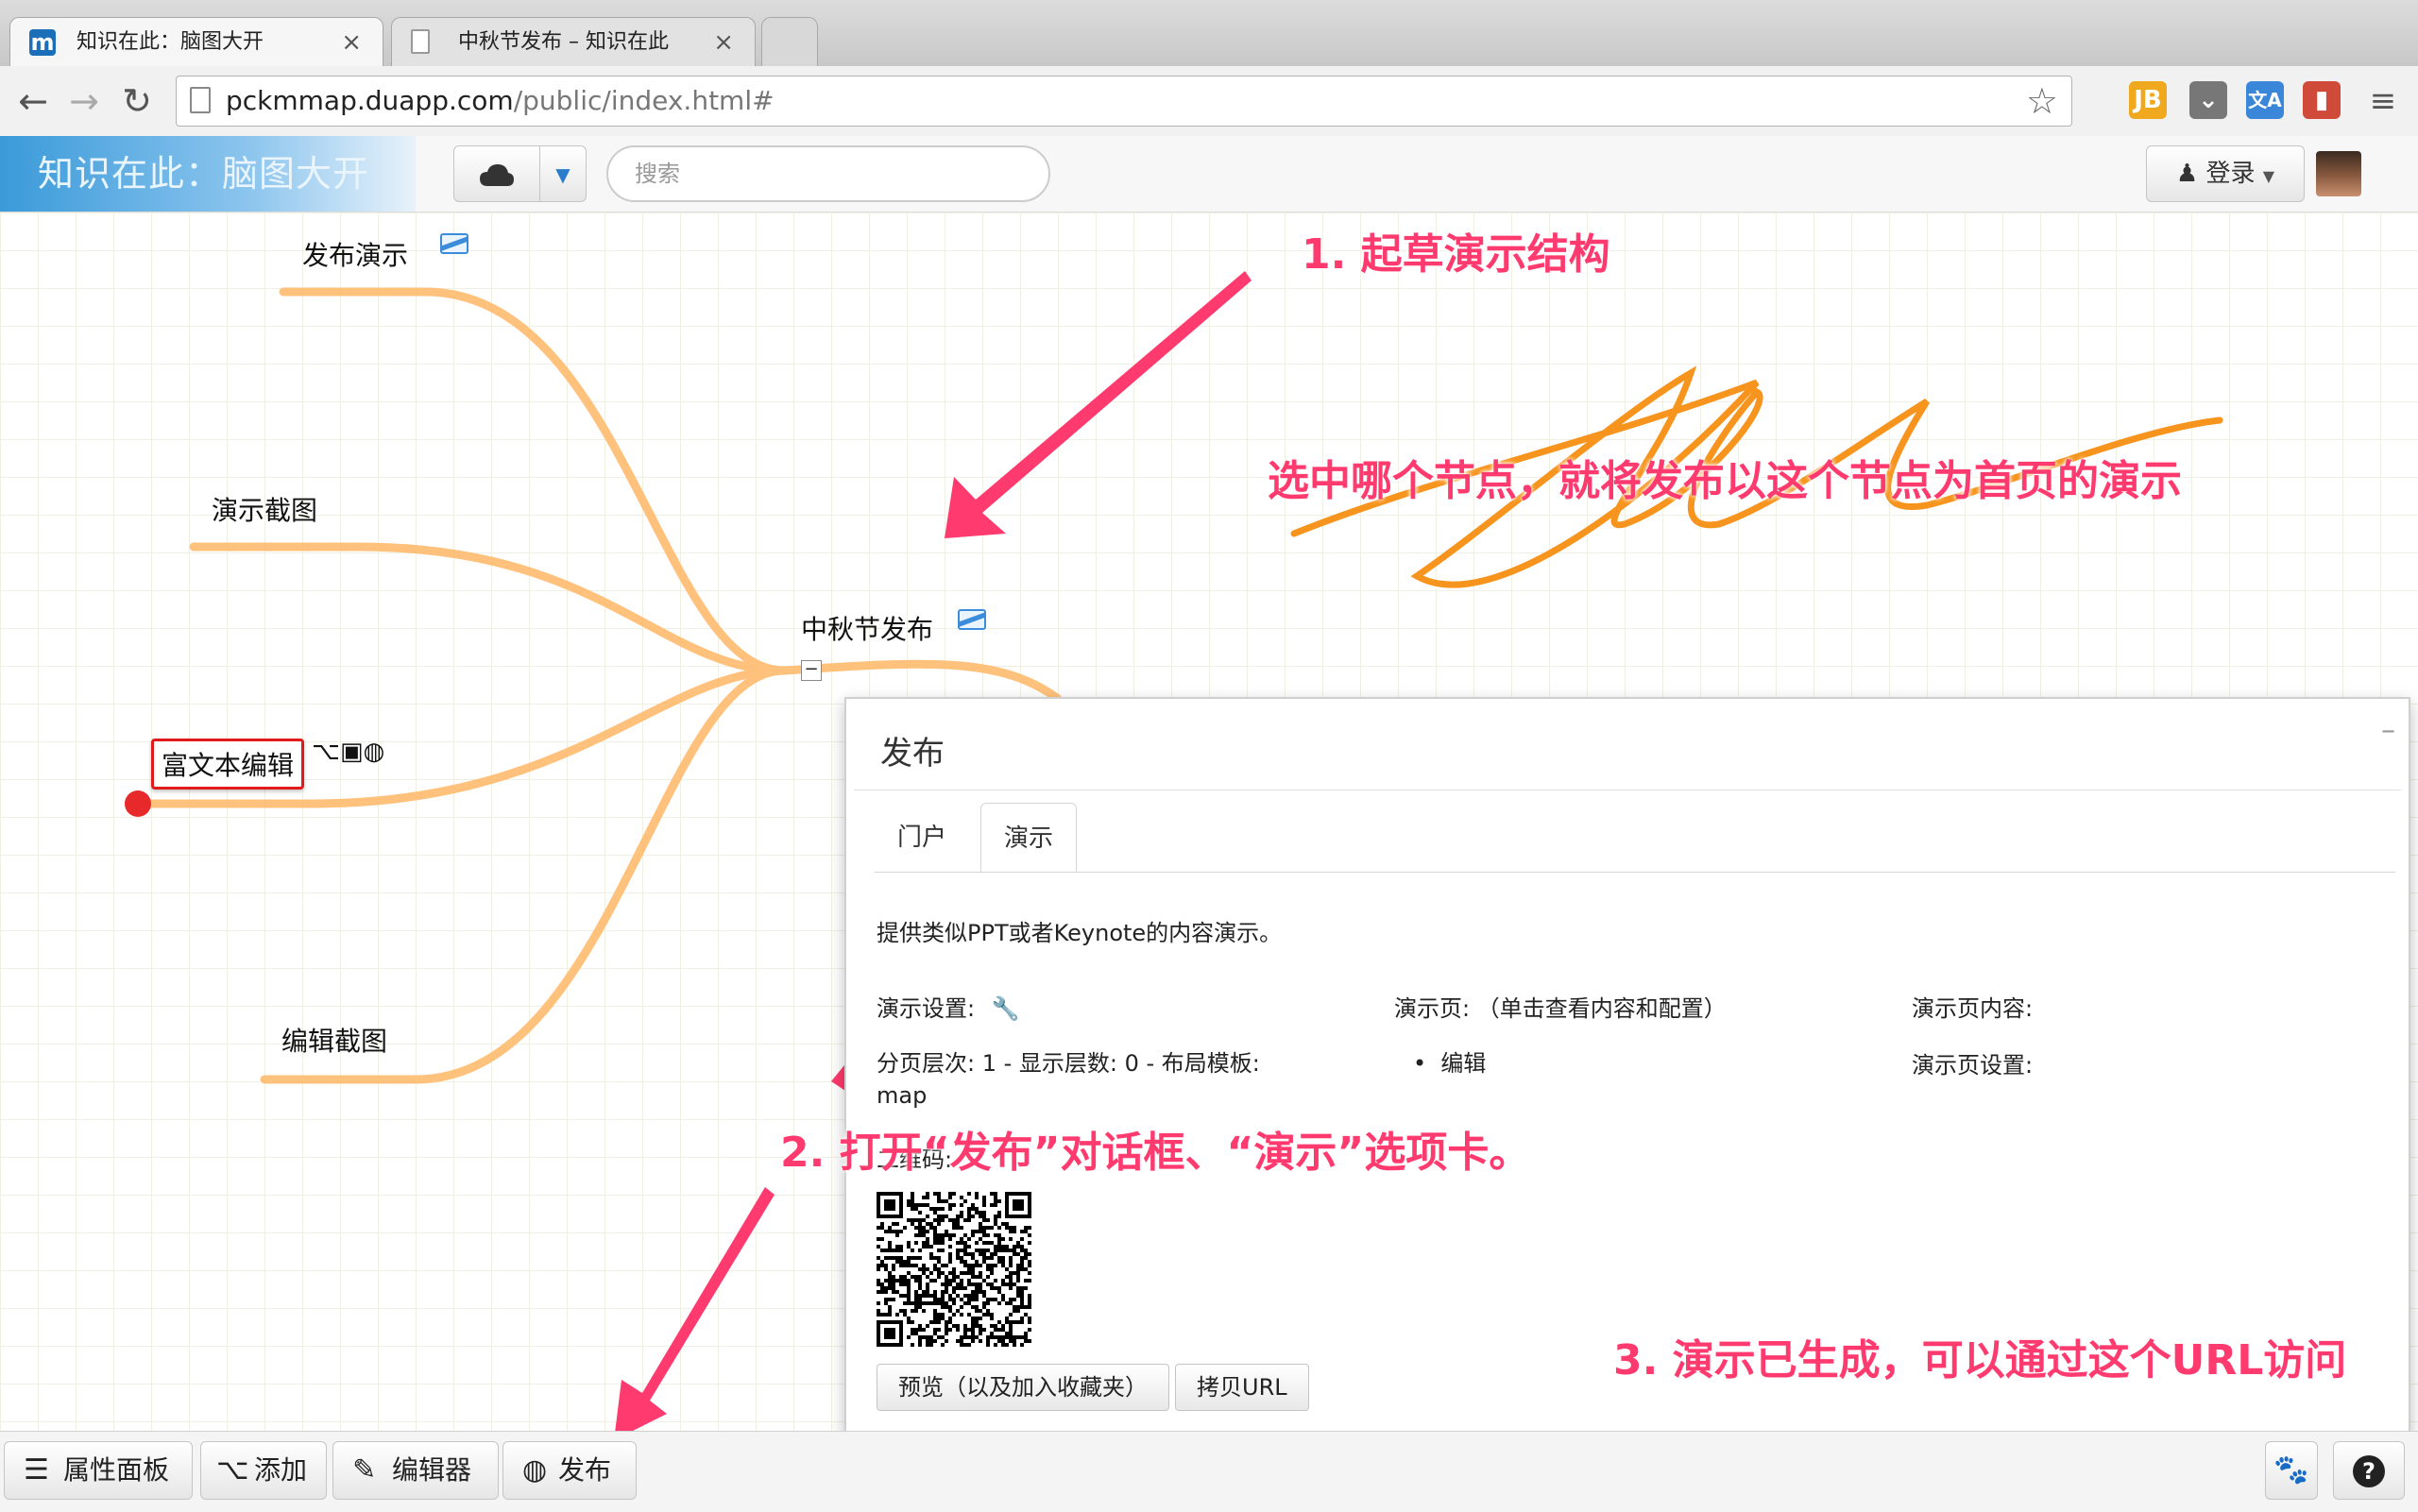 The image size is (2418, 1512). Describe the element at coordinates (2322, 100) in the screenshot. I see `bookmark-extension-icon: ▮` at that location.